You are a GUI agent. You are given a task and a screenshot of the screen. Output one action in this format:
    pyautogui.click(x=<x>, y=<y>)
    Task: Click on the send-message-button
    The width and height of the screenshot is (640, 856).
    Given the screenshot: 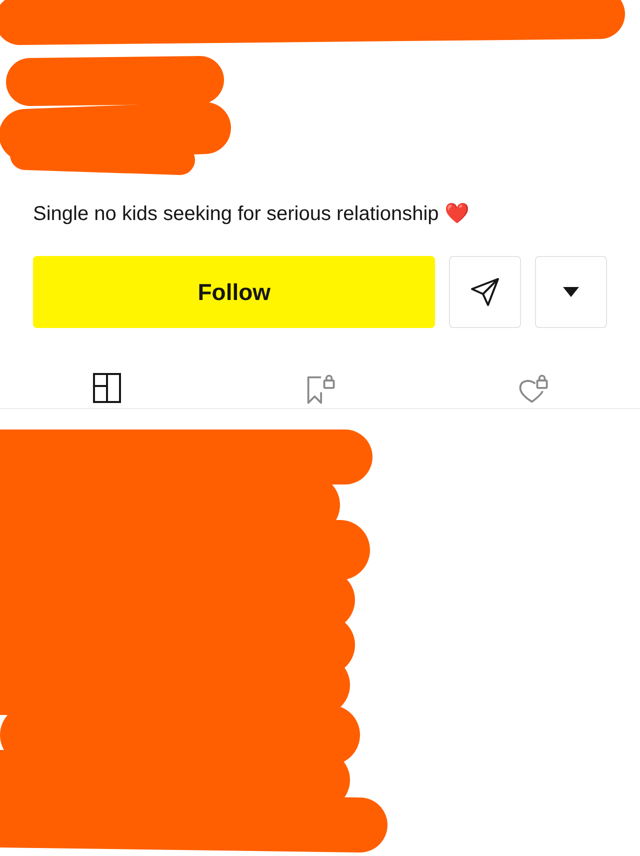 What is the action you would take?
    pyautogui.click(x=485, y=292)
    